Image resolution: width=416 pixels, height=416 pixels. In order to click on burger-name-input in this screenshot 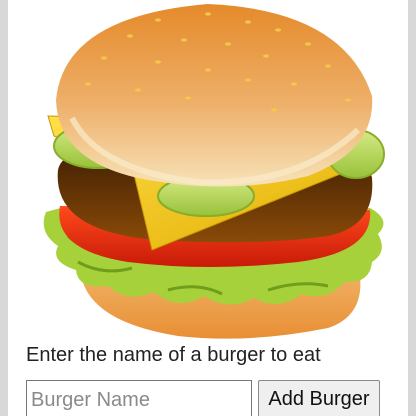, I will do `click(139, 398)`.